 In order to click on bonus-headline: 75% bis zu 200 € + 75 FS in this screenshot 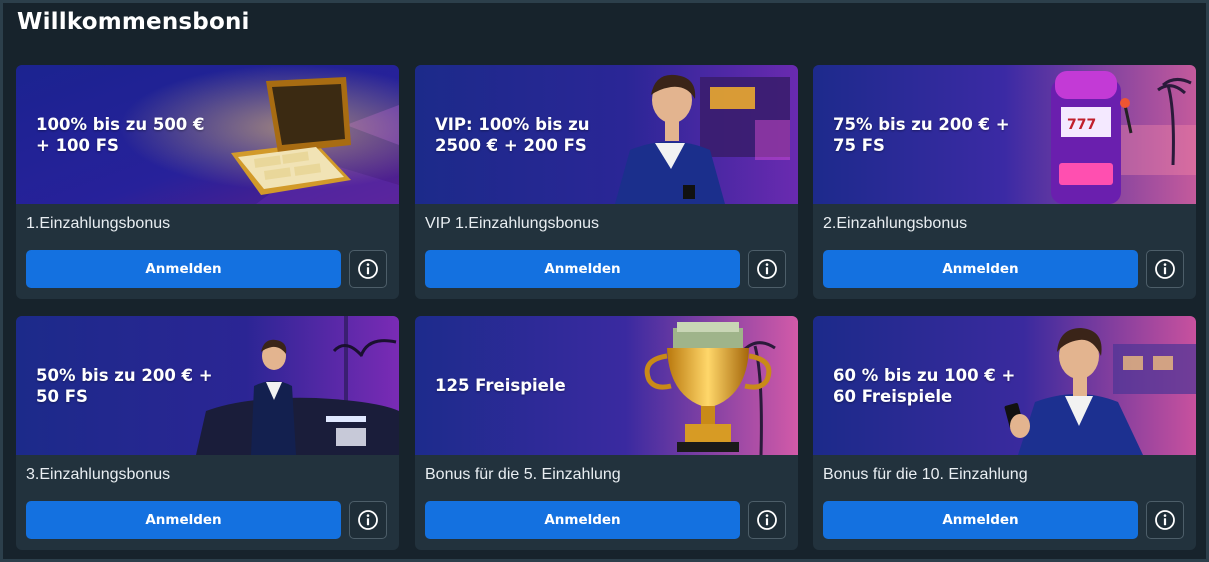, I will do `click(921, 134)`.